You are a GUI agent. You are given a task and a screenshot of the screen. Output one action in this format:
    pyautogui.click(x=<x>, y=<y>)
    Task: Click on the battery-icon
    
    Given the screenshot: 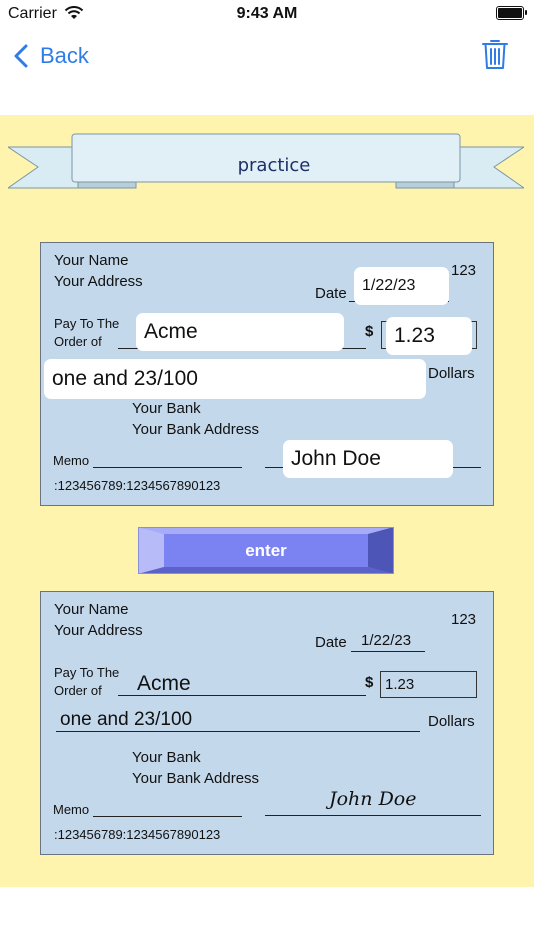 What is the action you would take?
    pyautogui.click(x=511, y=13)
    